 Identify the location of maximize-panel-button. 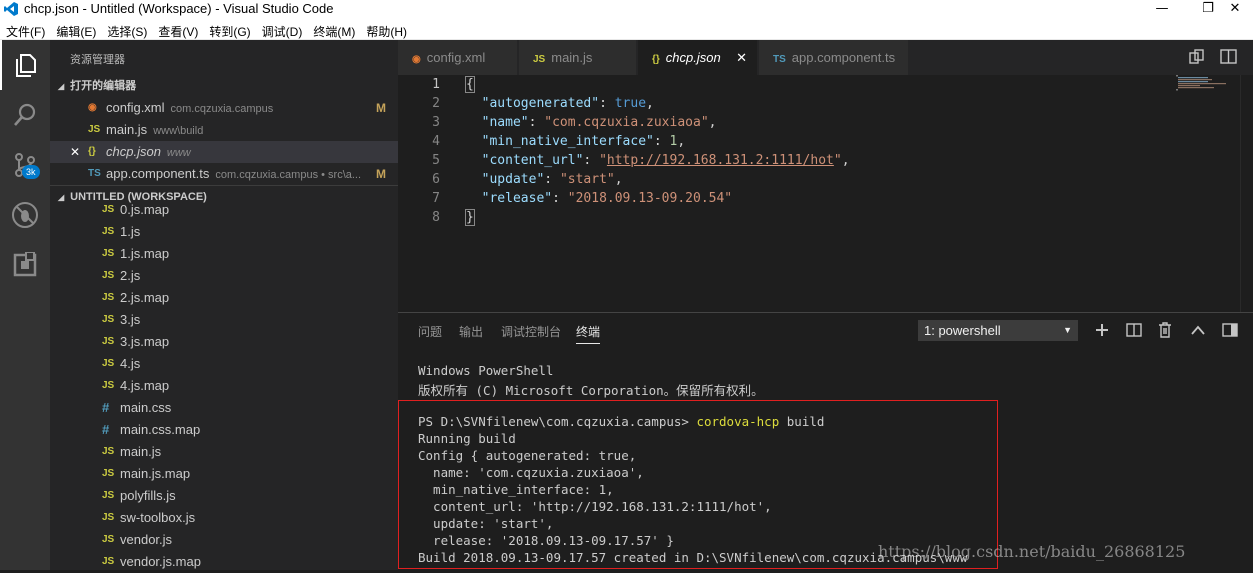
(1198, 330).